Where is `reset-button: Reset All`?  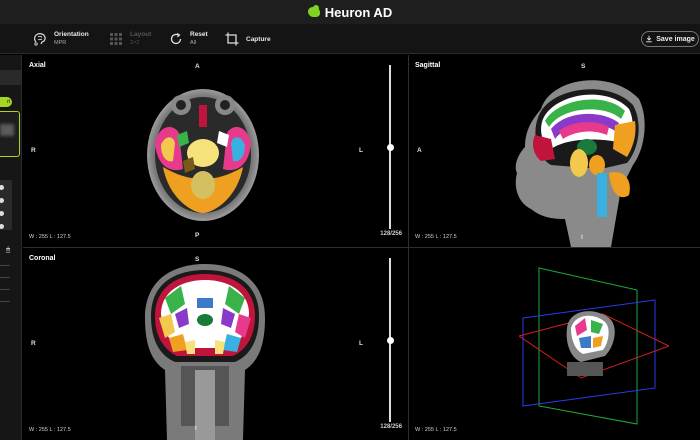 reset-button: Reset All is located at coordinates (188, 39).